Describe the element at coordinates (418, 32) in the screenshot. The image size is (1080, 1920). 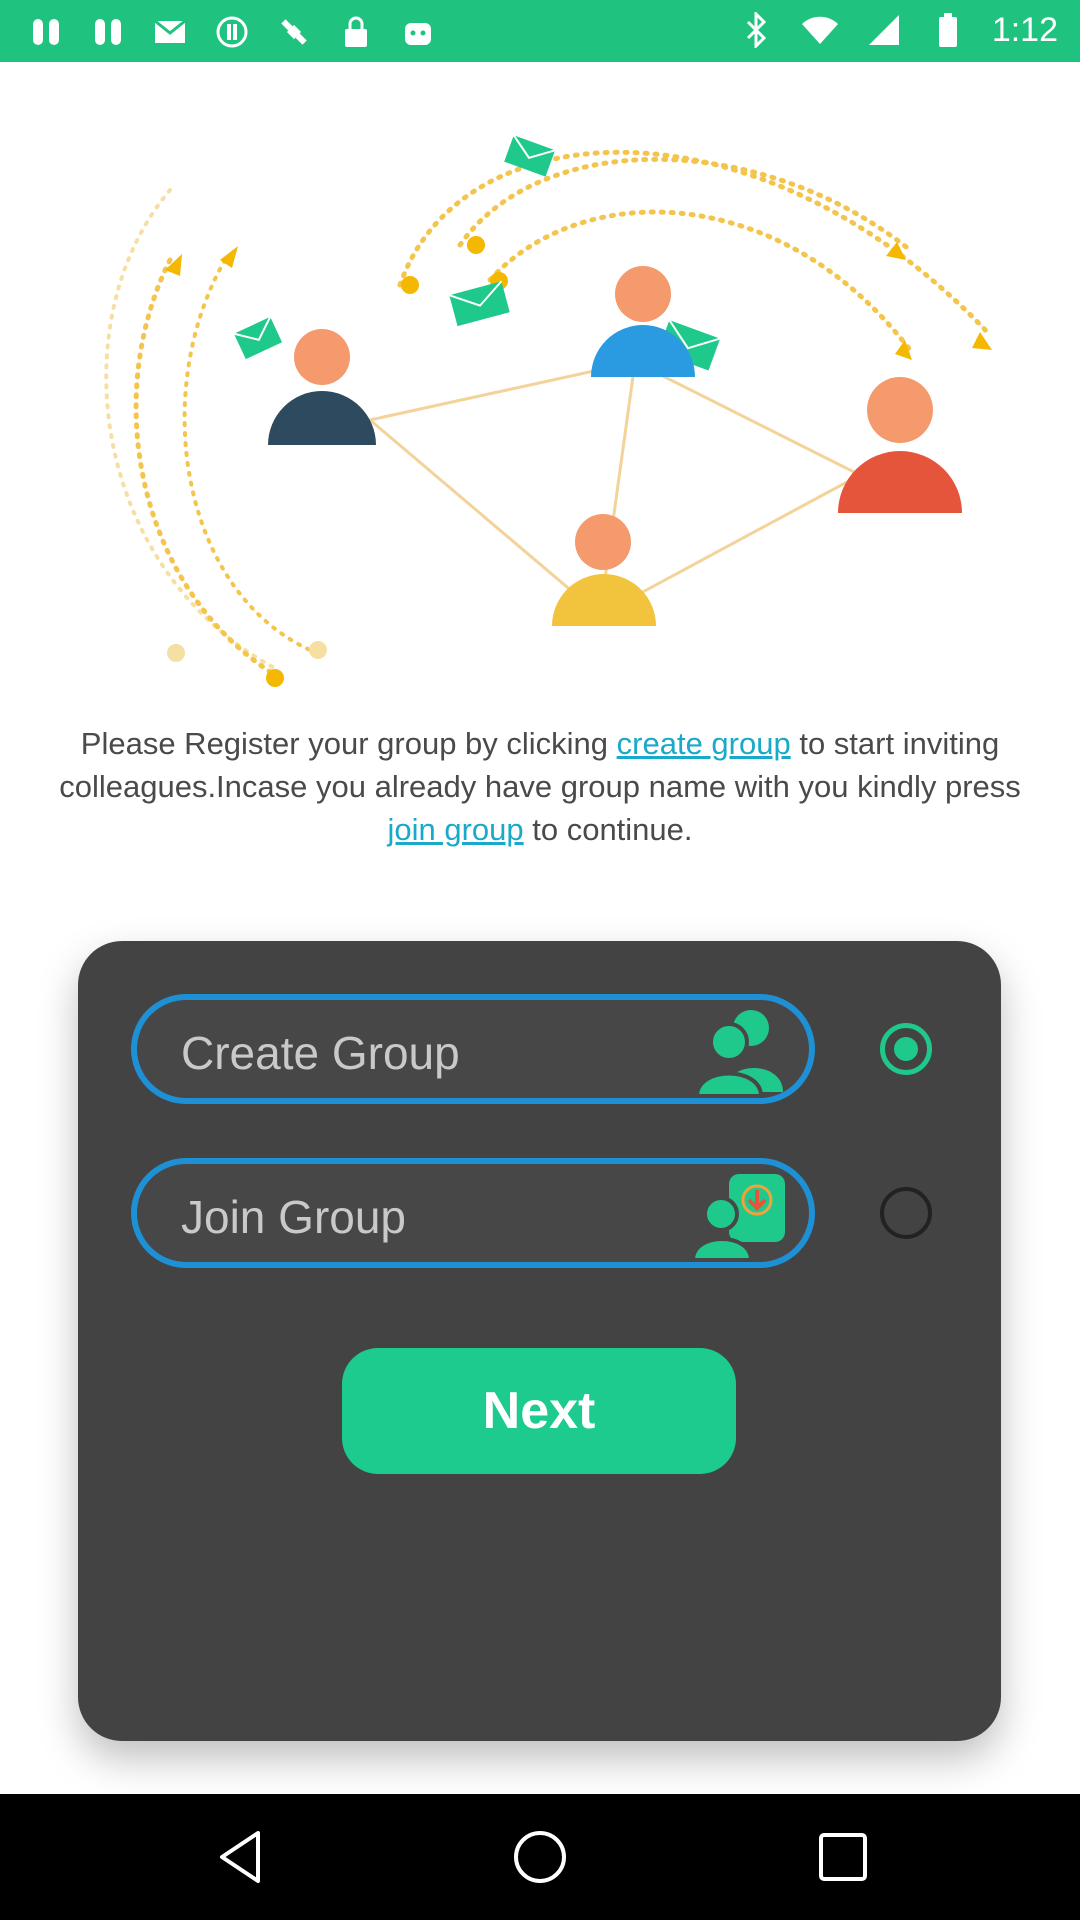
I see `android-icon` at that location.